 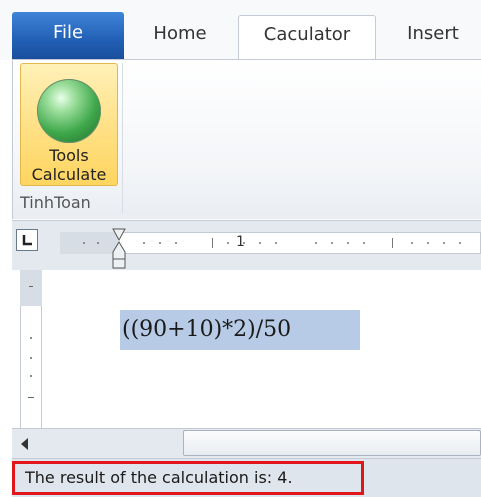 I want to click on tools-calculate-label-line1: Tools, so click(x=69, y=155).